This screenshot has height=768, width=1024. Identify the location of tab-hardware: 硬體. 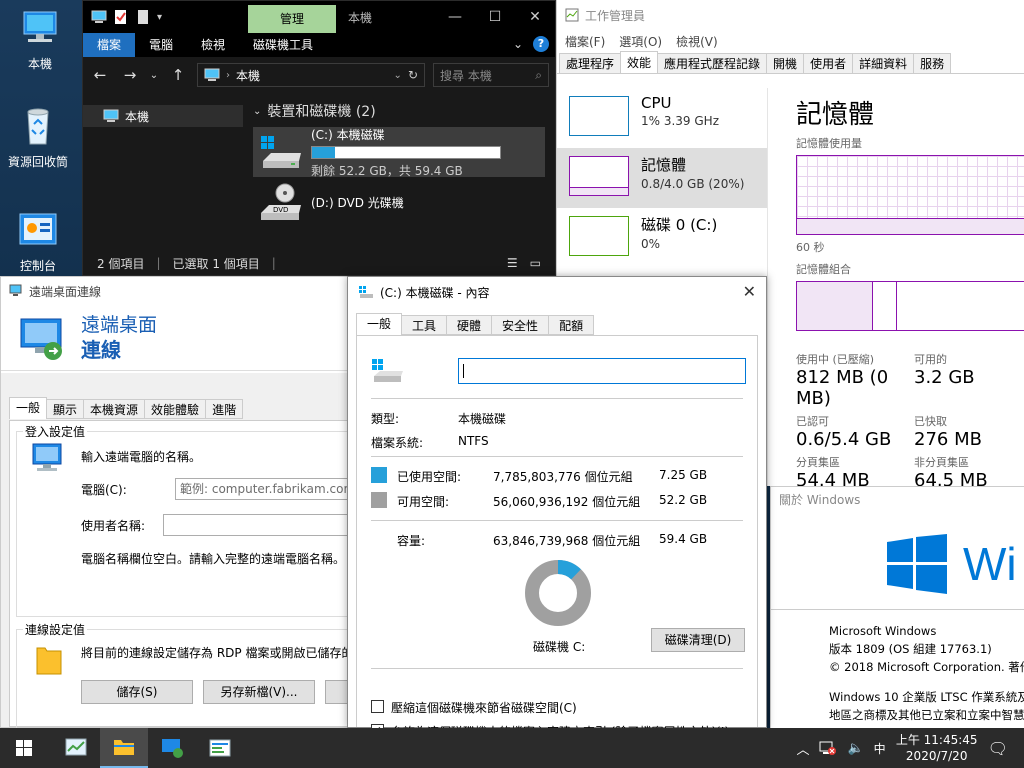
(469, 325).